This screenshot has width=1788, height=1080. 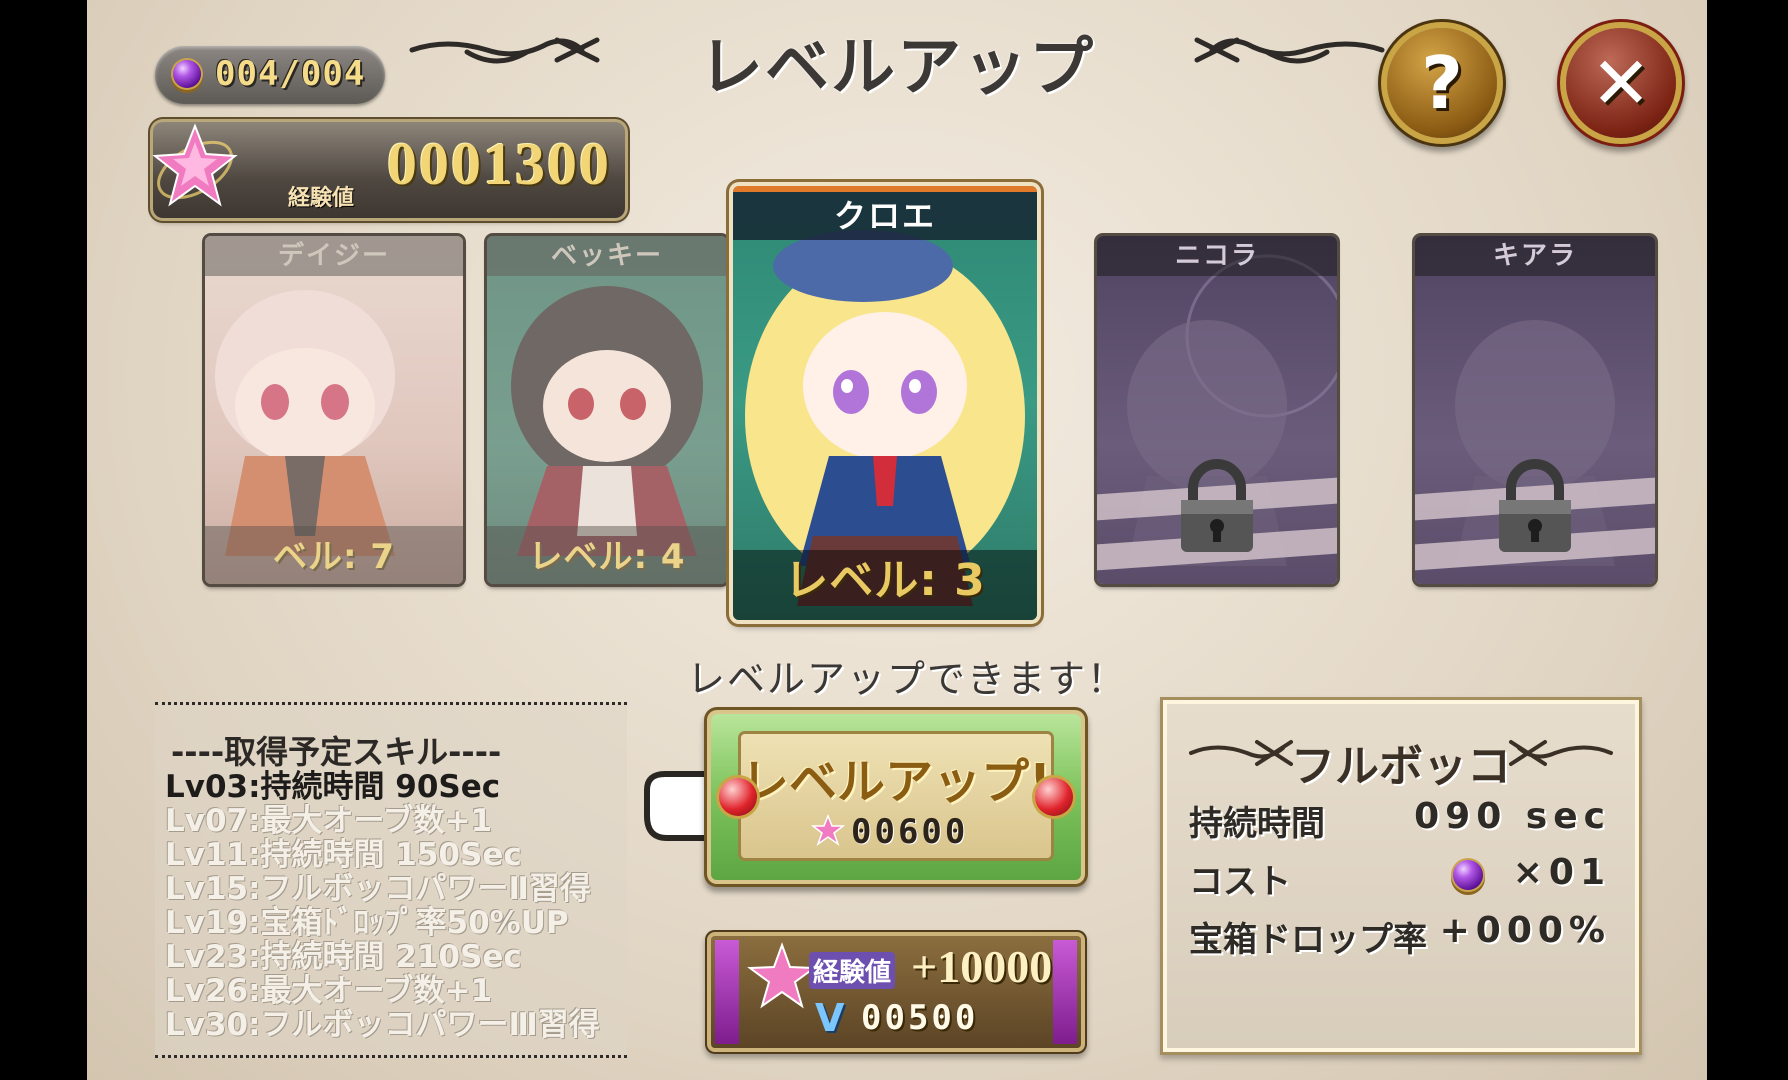 I want to click on character-portrait-becky, so click(x=607, y=421).